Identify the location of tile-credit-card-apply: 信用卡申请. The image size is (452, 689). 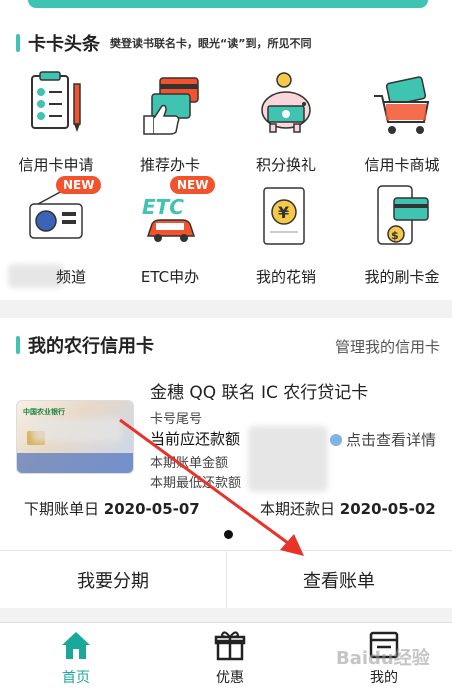
(56, 125).